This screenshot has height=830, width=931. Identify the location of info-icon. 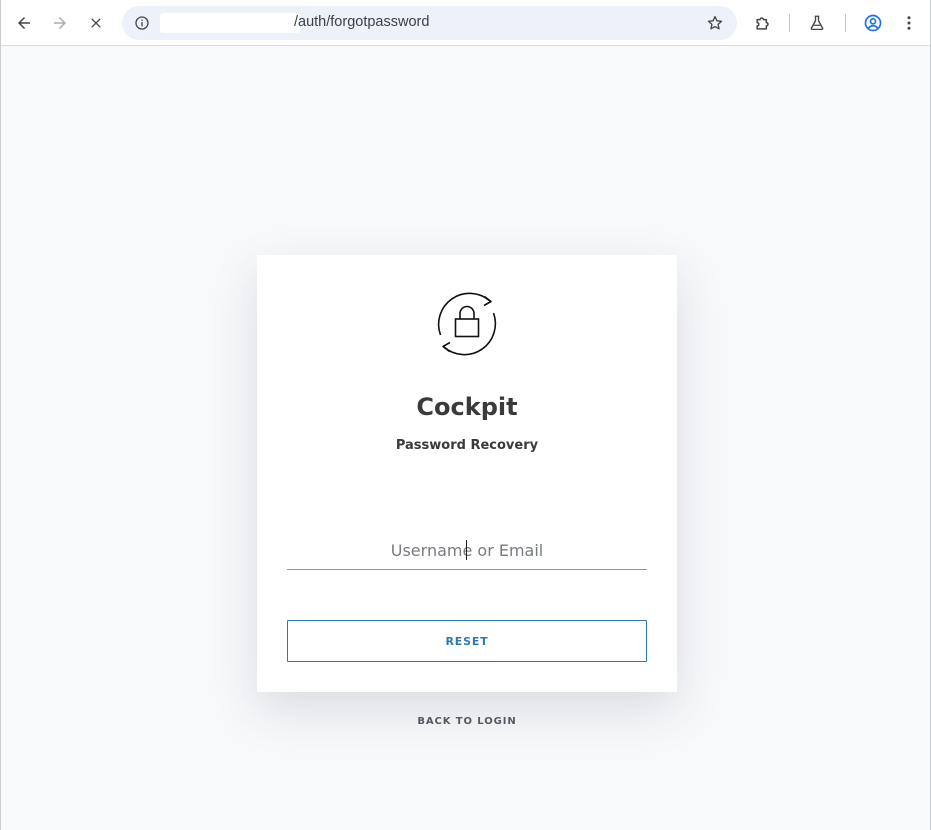
(142, 23).